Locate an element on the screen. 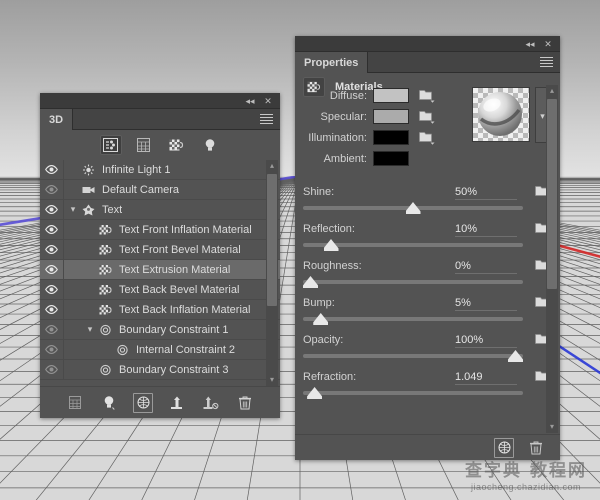  slider-value-field: 10% is located at coordinates (486, 230).